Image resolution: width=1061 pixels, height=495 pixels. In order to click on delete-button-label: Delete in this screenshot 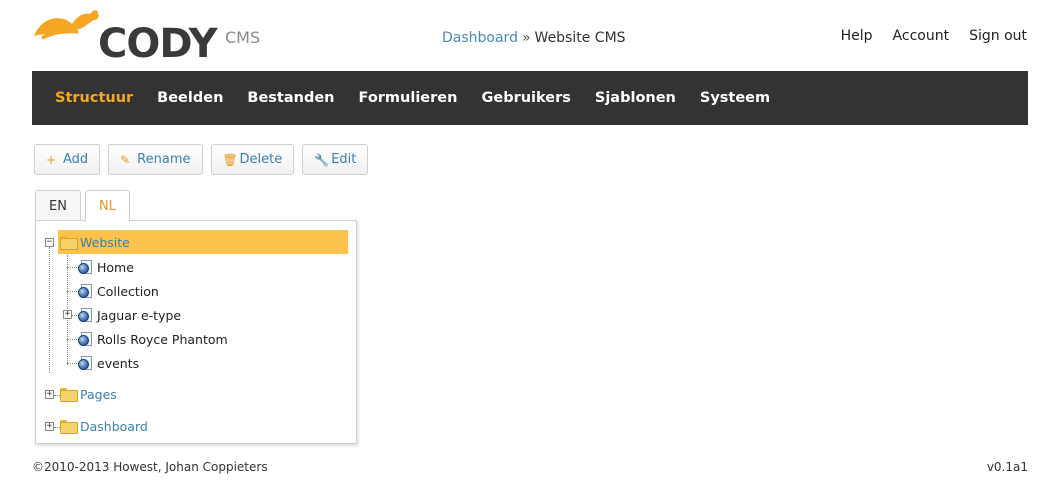, I will do `click(261, 159)`.